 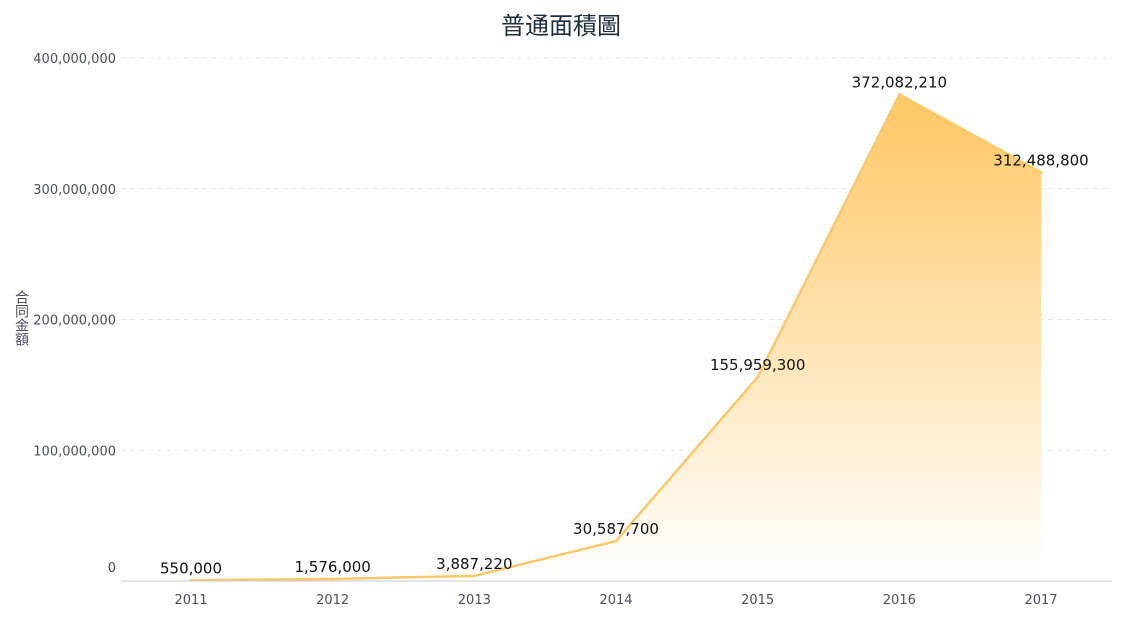 What do you see at coordinates (190, 600) in the screenshot?
I see `x-tick-label: 2011` at bounding box center [190, 600].